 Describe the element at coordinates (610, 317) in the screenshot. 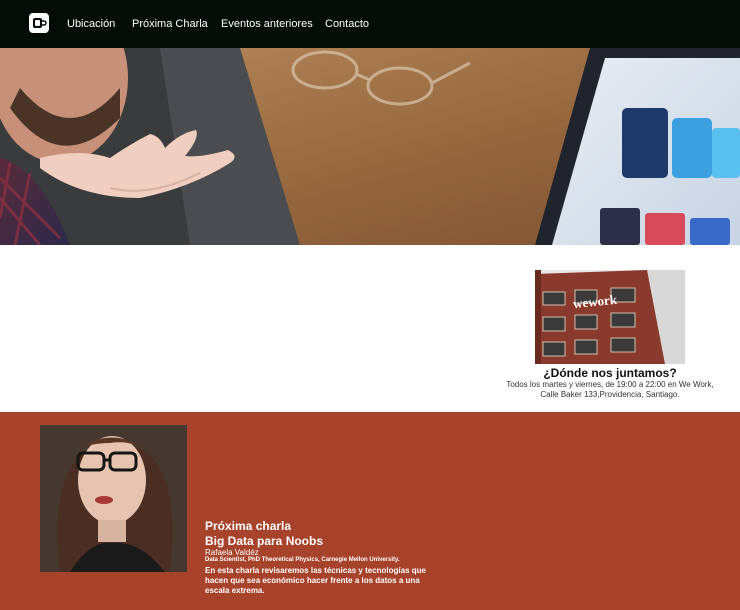

I see `location-photo: wework` at that location.